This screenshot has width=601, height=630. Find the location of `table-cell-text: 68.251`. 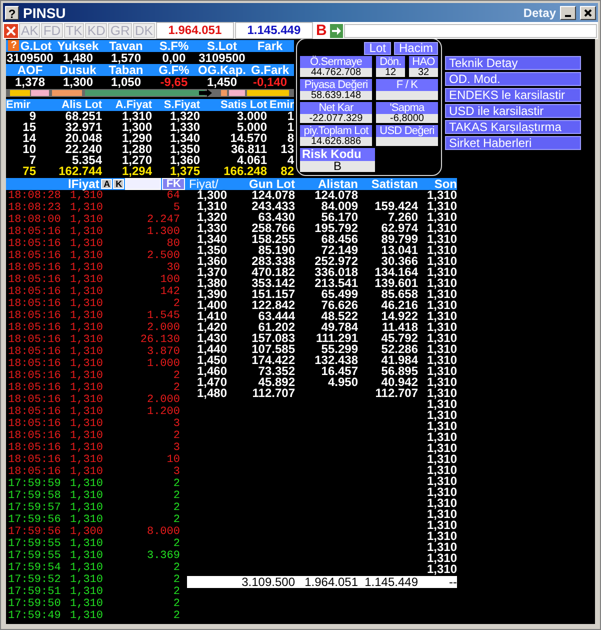

table-cell-text: 68.251 is located at coordinates (83, 116).